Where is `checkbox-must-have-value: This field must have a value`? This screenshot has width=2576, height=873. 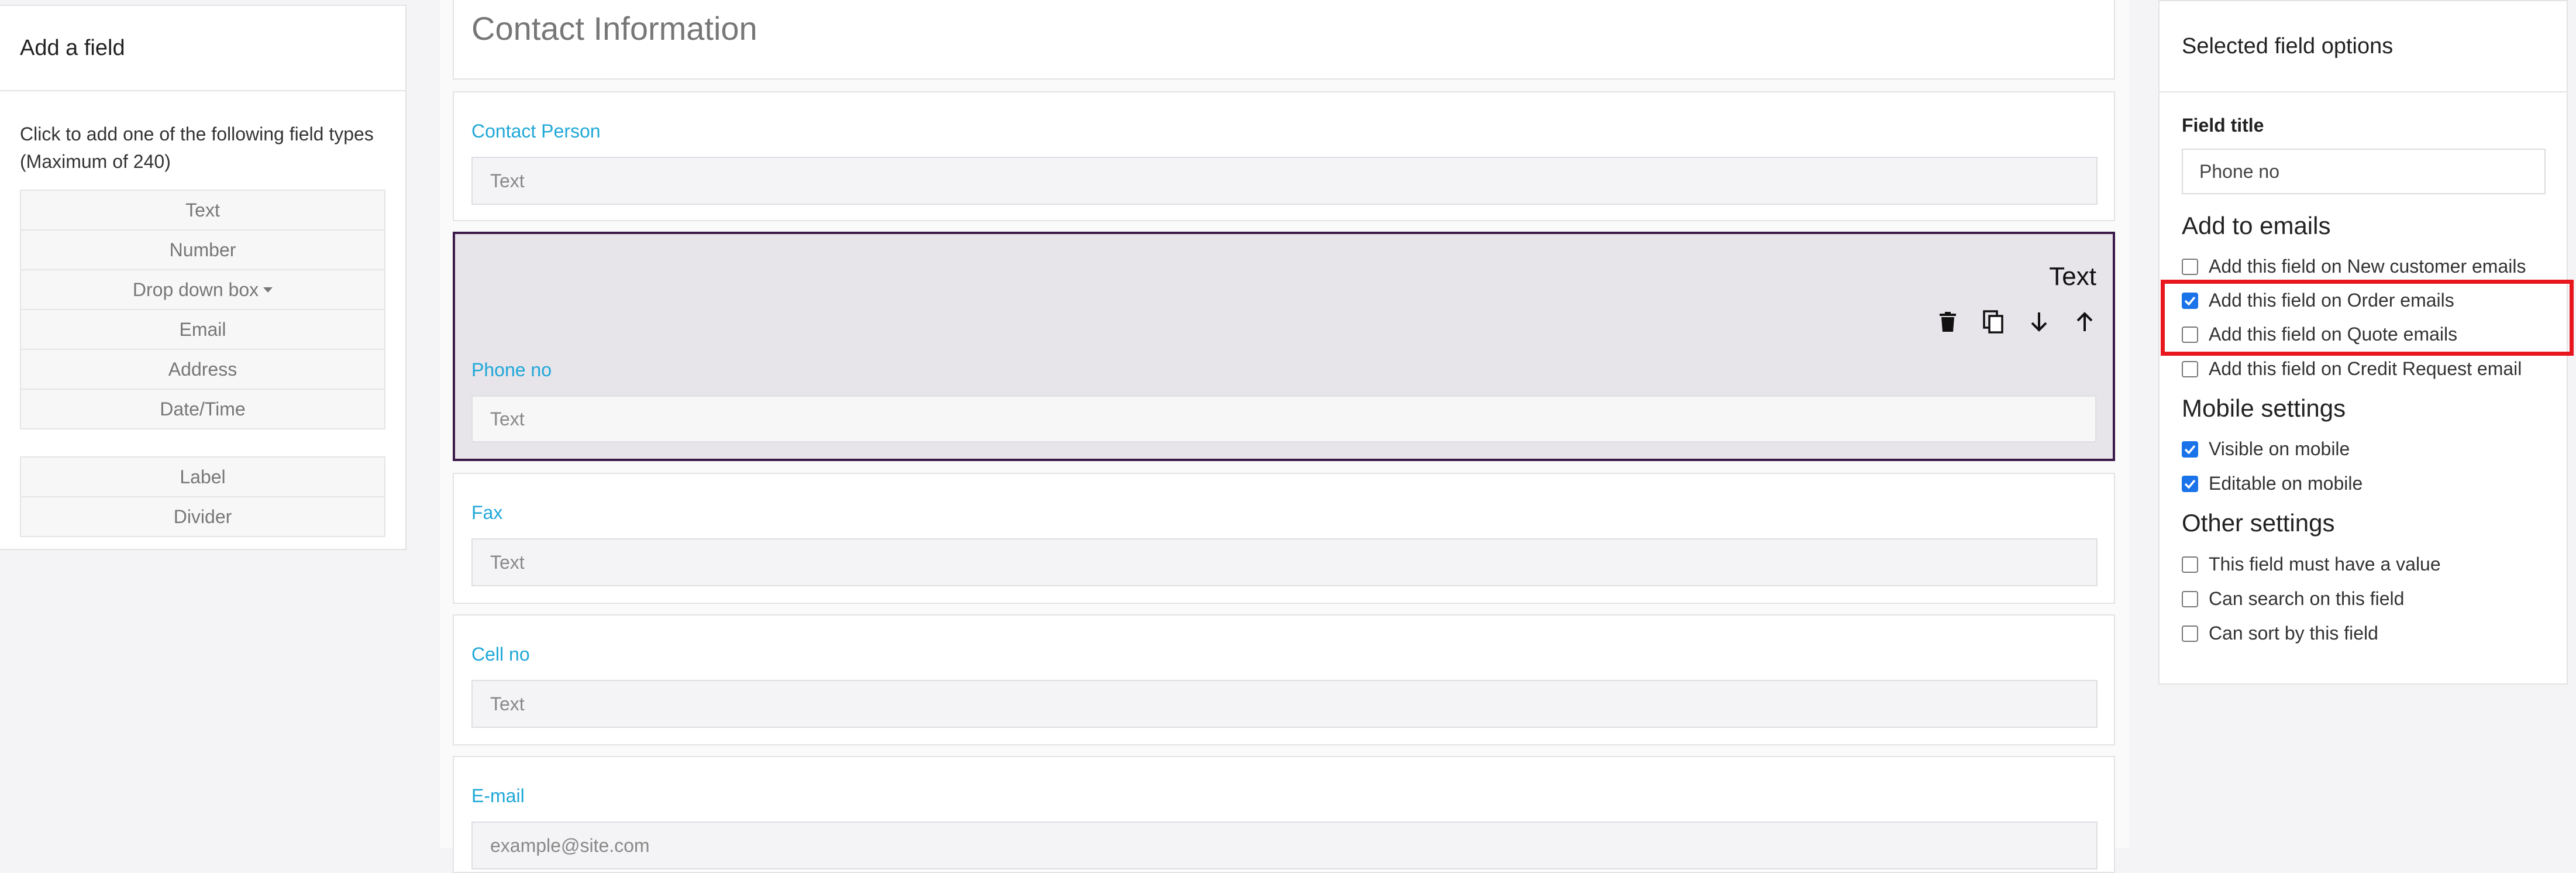 checkbox-must-have-value: This field must have a value is located at coordinates (2311, 564).